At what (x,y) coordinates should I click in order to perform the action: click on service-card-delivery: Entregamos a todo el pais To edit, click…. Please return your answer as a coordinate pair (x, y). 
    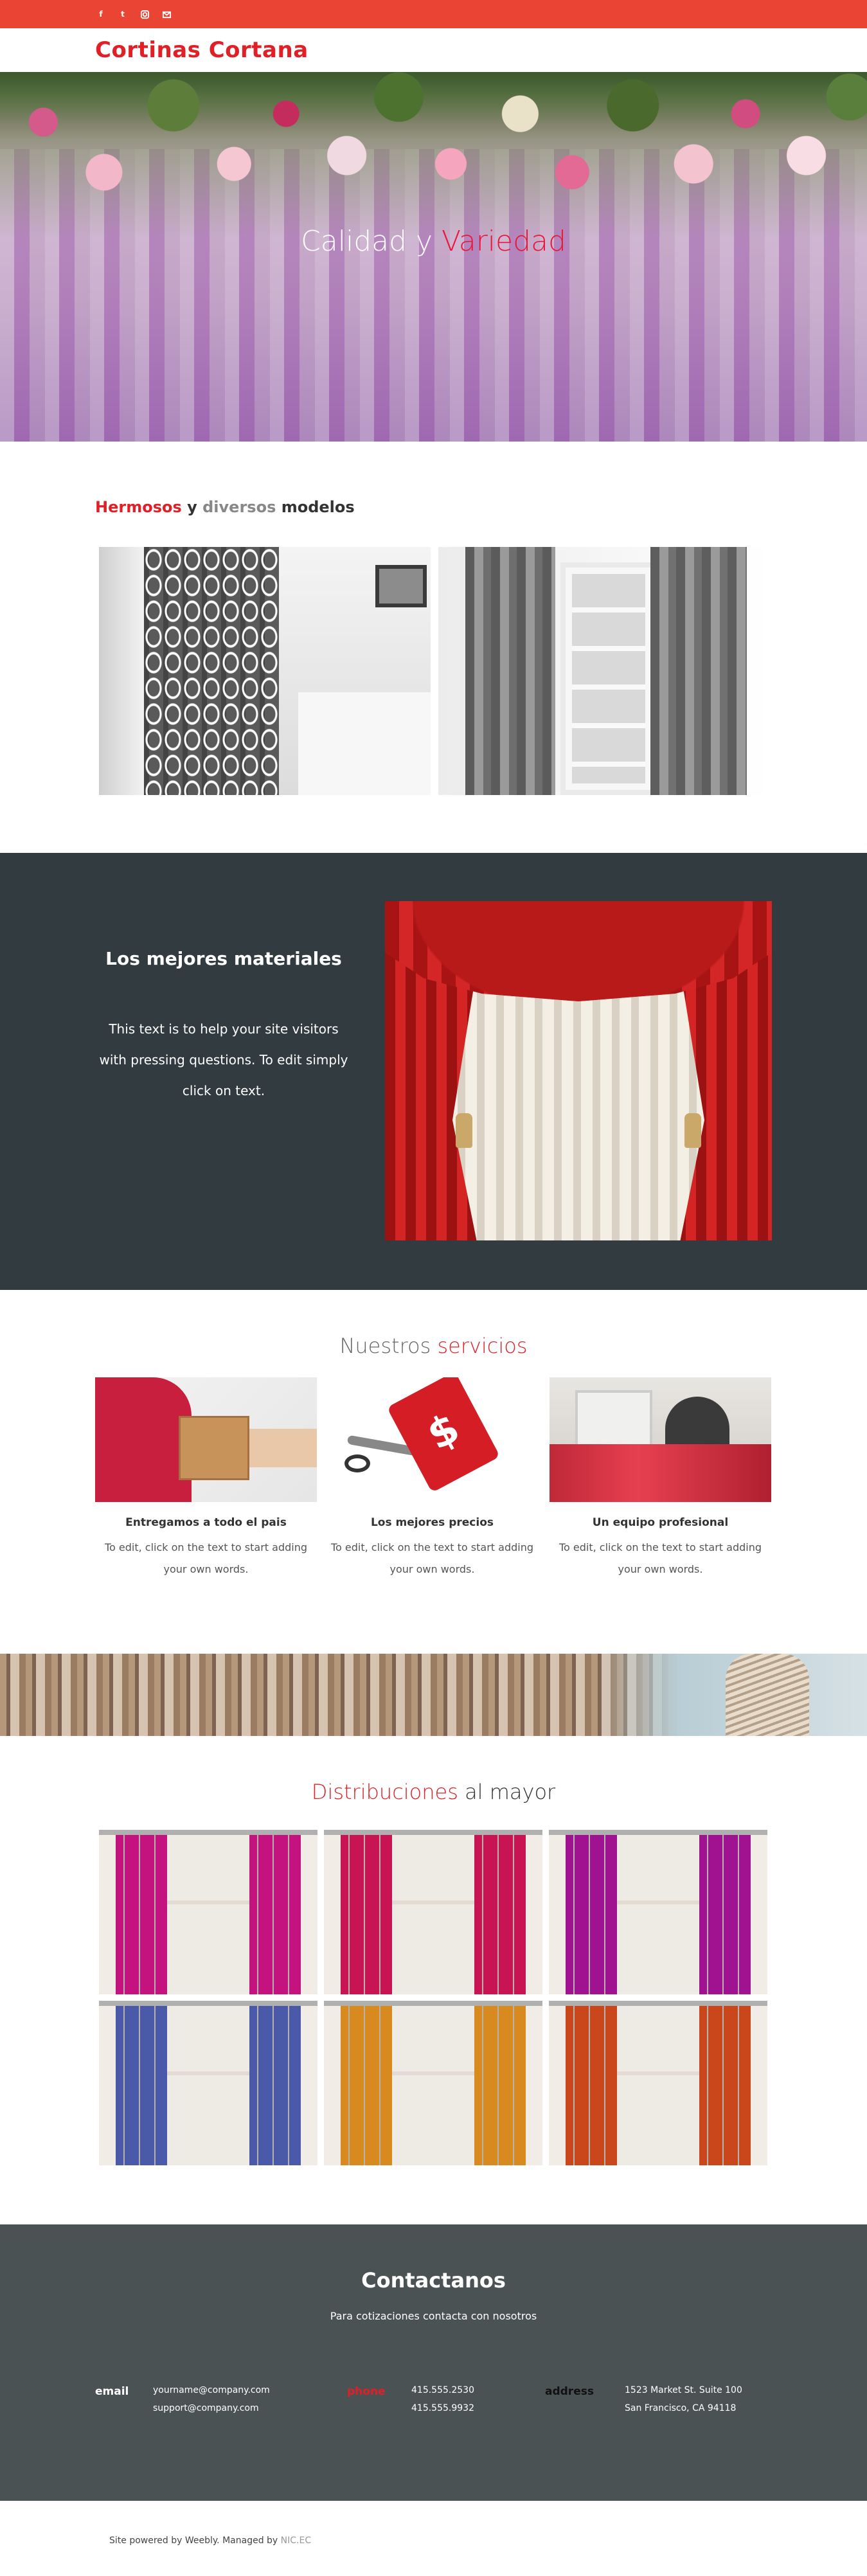
    Looking at the image, I should click on (206, 1478).